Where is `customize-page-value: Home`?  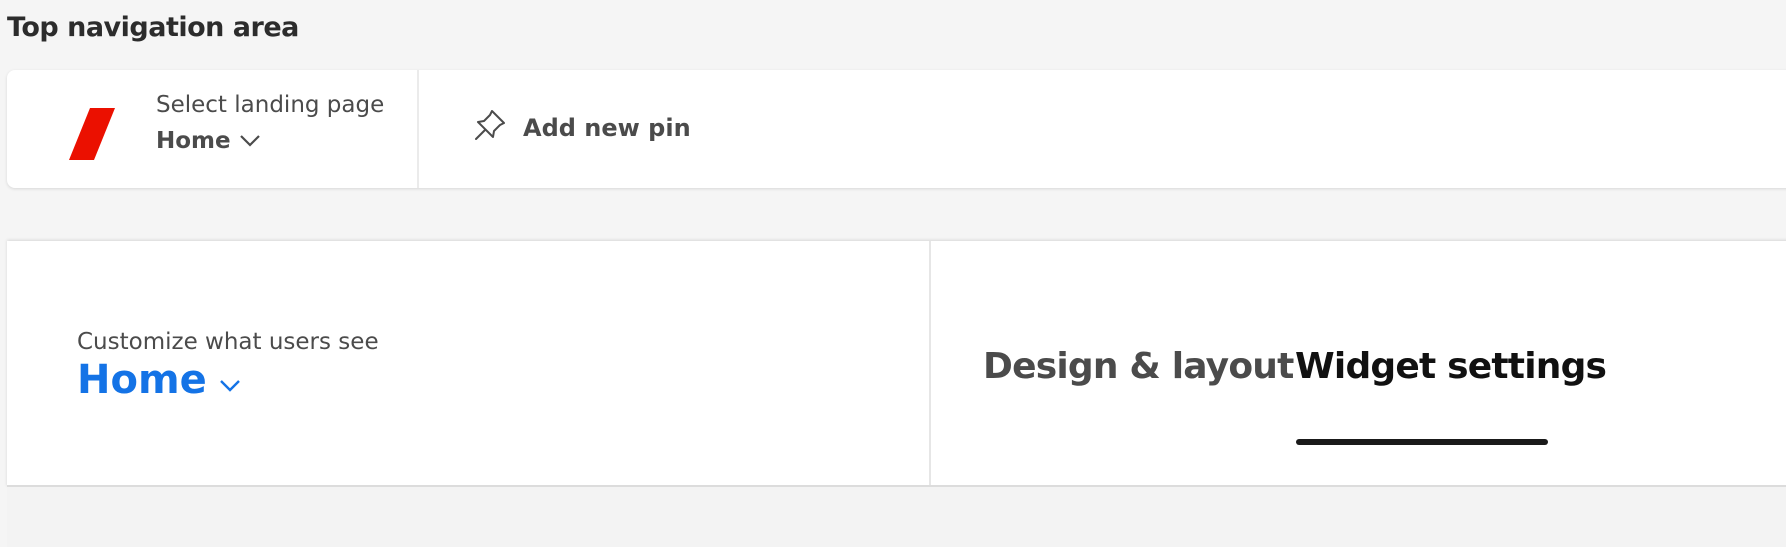
customize-page-value: Home is located at coordinates (142, 380).